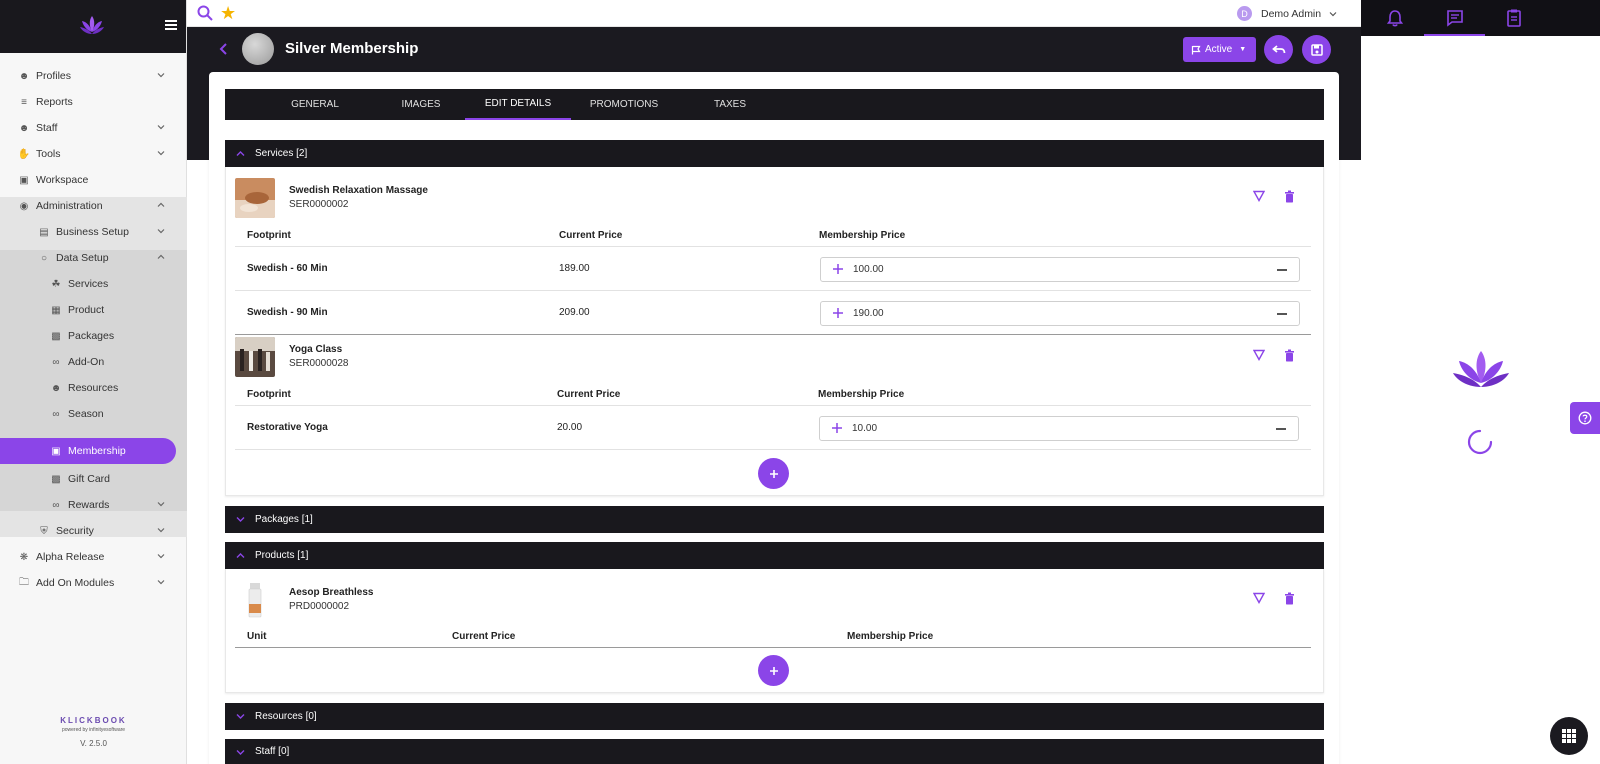  What do you see at coordinates (44, 232) in the screenshot?
I see `bank-icon: ▤` at bounding box center [44, 232].